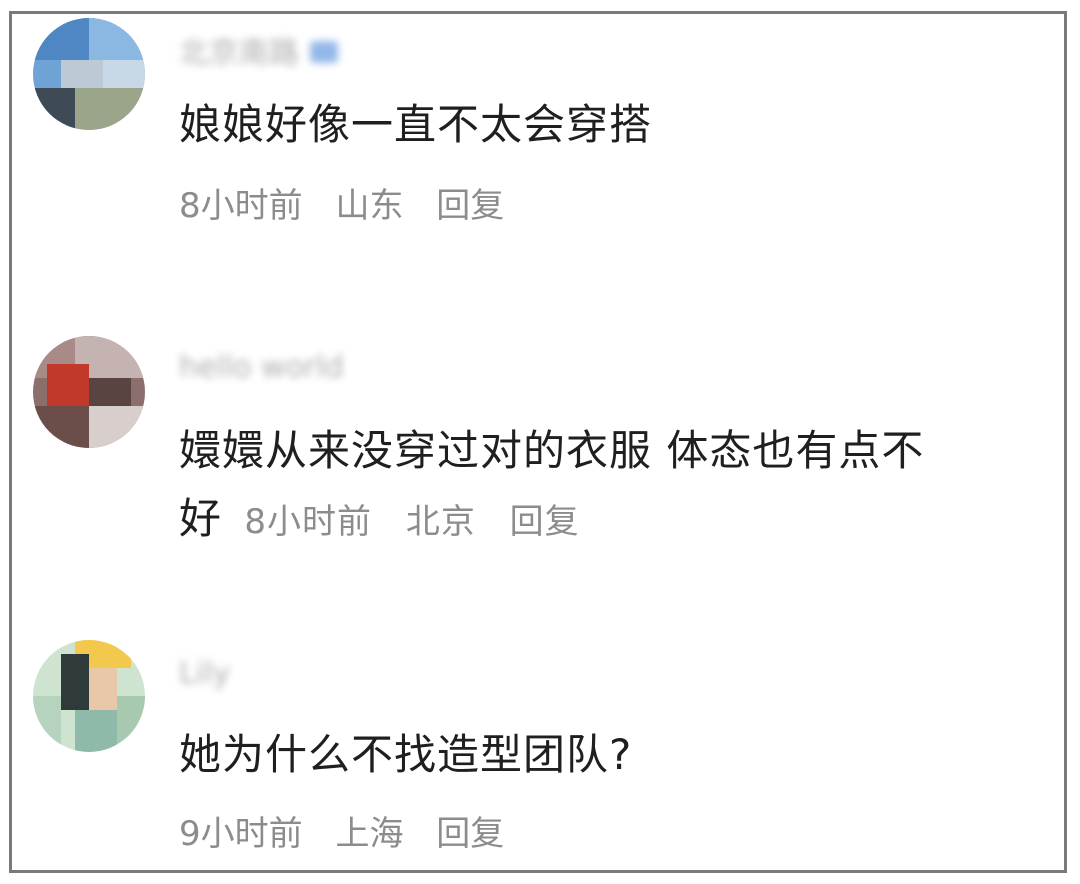  What do you see at coordinates (201, 518) in the screenshot?
I see `comment-text-continuation: 好` at bounding box center [201, 518].